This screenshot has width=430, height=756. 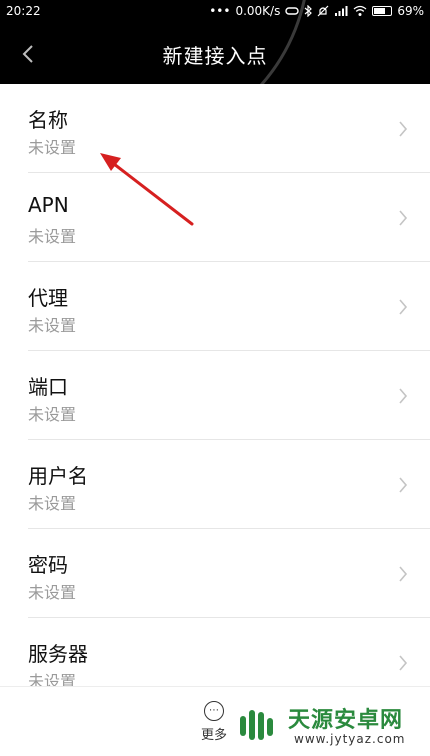 I want to click on more-icon: ⋯, so click(x=214, y=711).